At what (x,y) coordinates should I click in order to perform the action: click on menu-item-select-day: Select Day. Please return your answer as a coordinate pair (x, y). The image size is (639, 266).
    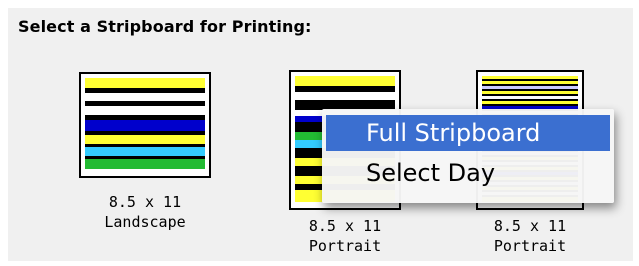
    Looking at the image, I should click on (468, 173).